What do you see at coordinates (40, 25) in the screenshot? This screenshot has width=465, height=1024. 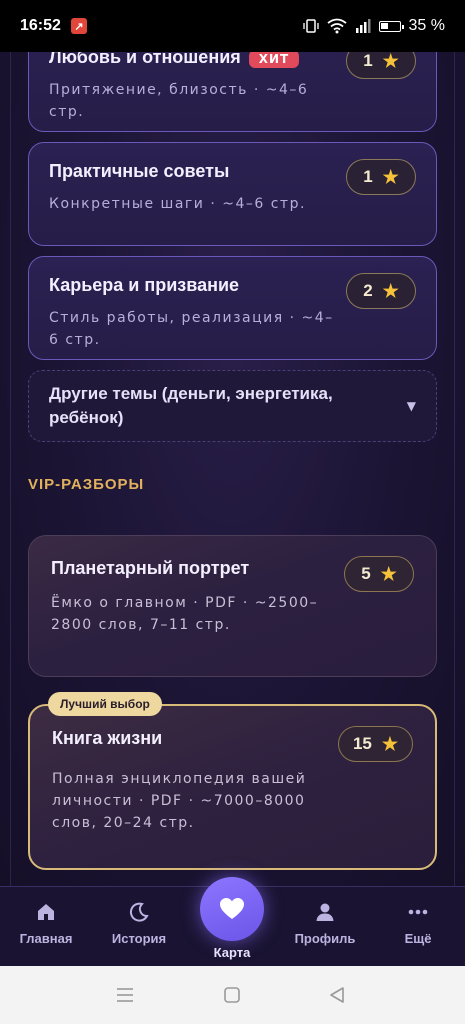 I see `status-time: 16:52` at bounding box center [40, 25].